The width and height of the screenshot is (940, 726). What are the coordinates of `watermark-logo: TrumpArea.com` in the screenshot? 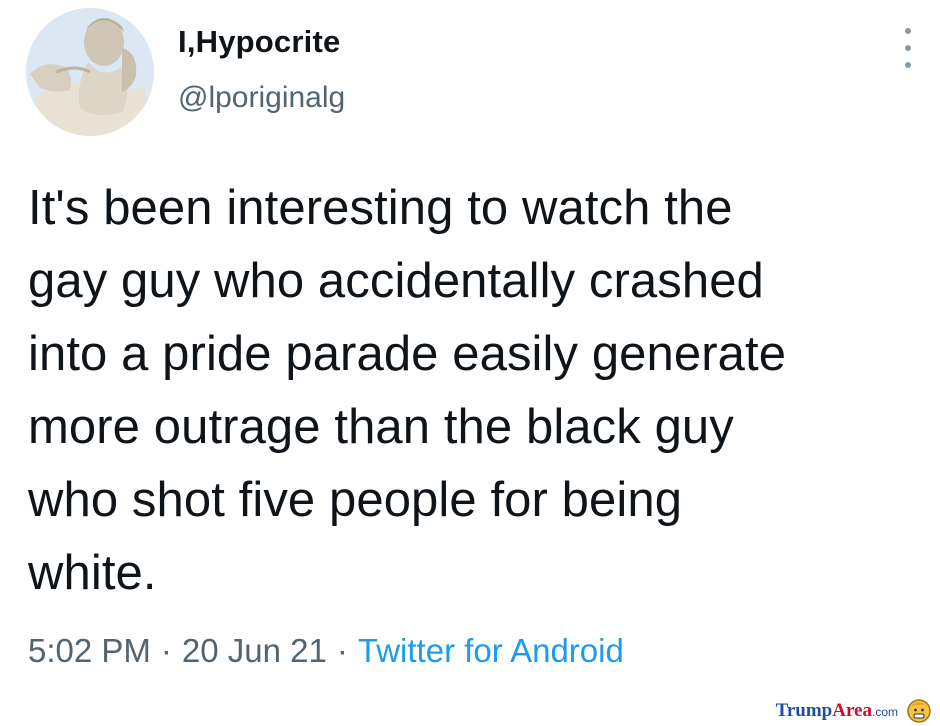 It's located at (837, 711).